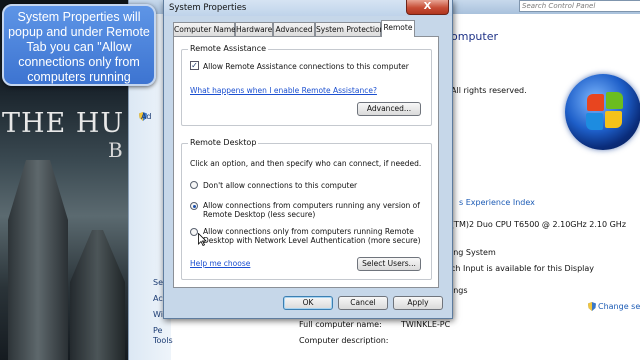 This screenshot has width=640, height=360. What do you see at coordinates (228, 48) in the screenshot?
I see `group-title: Remote Assistance` at bounding box center [228, 48].